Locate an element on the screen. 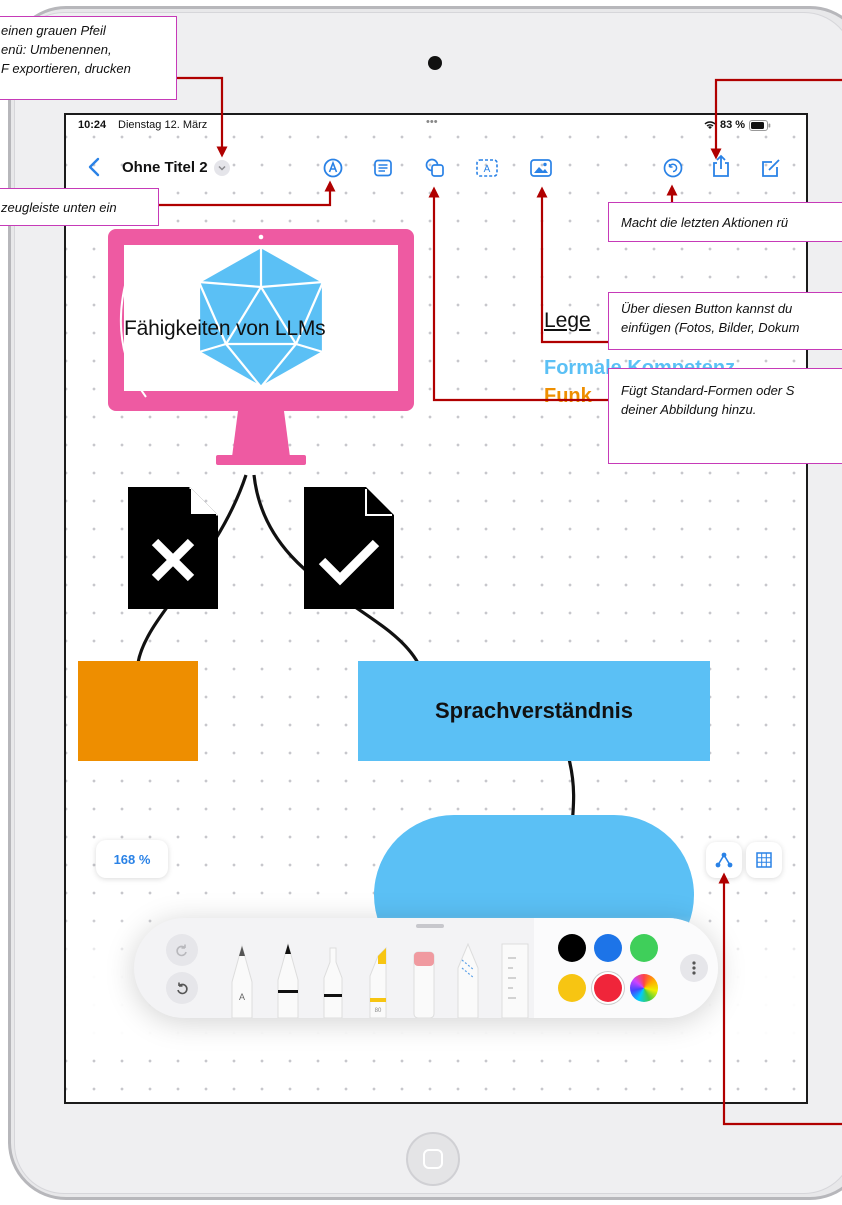 This screenshot has width=842, height=1205. callout-undo: Macht die letzten Aktionen rü is located at coordinates (725, 222).